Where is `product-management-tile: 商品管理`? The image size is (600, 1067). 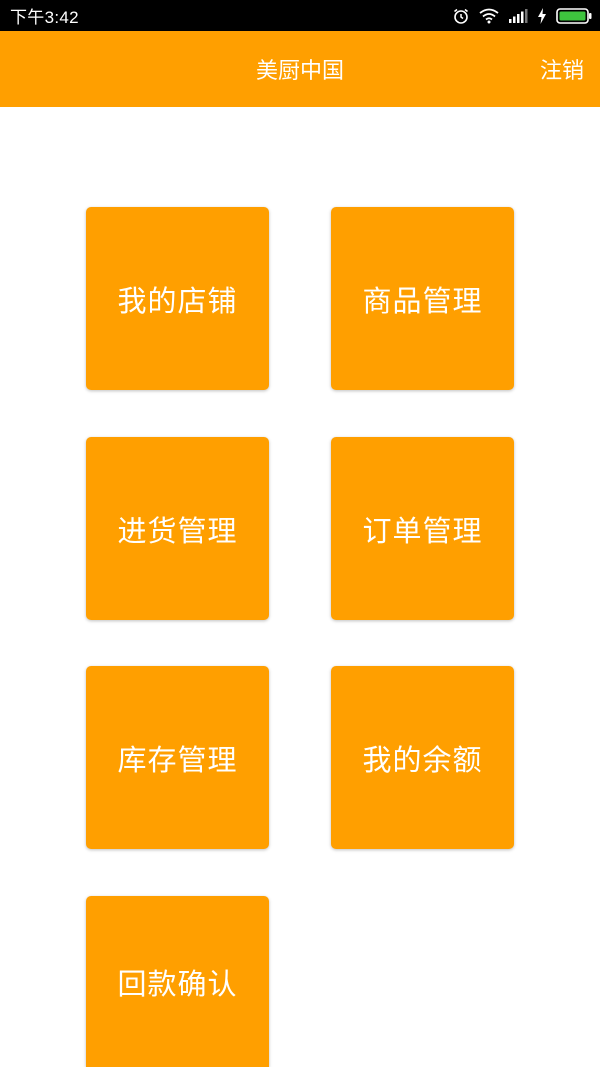 product-management-tile: 商品管理 is located at coordinates (422, 298).